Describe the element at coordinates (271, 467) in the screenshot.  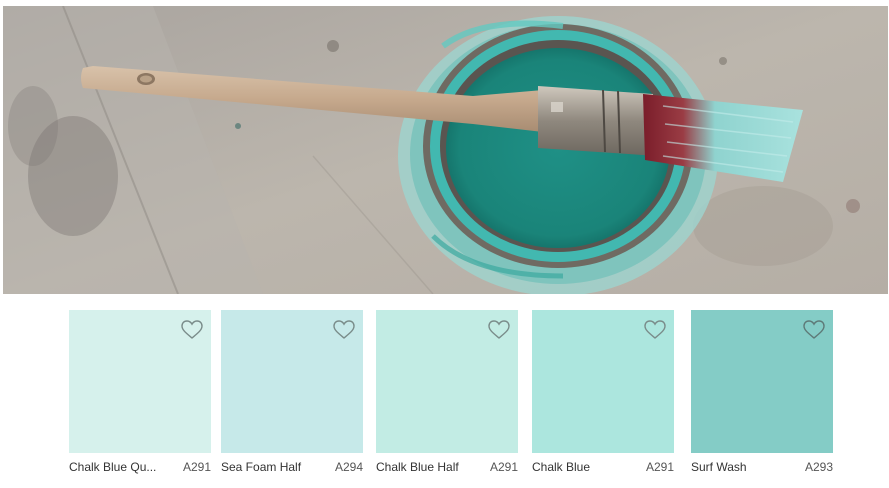
I see `swatch-name: Sea Foam Half` at that location.